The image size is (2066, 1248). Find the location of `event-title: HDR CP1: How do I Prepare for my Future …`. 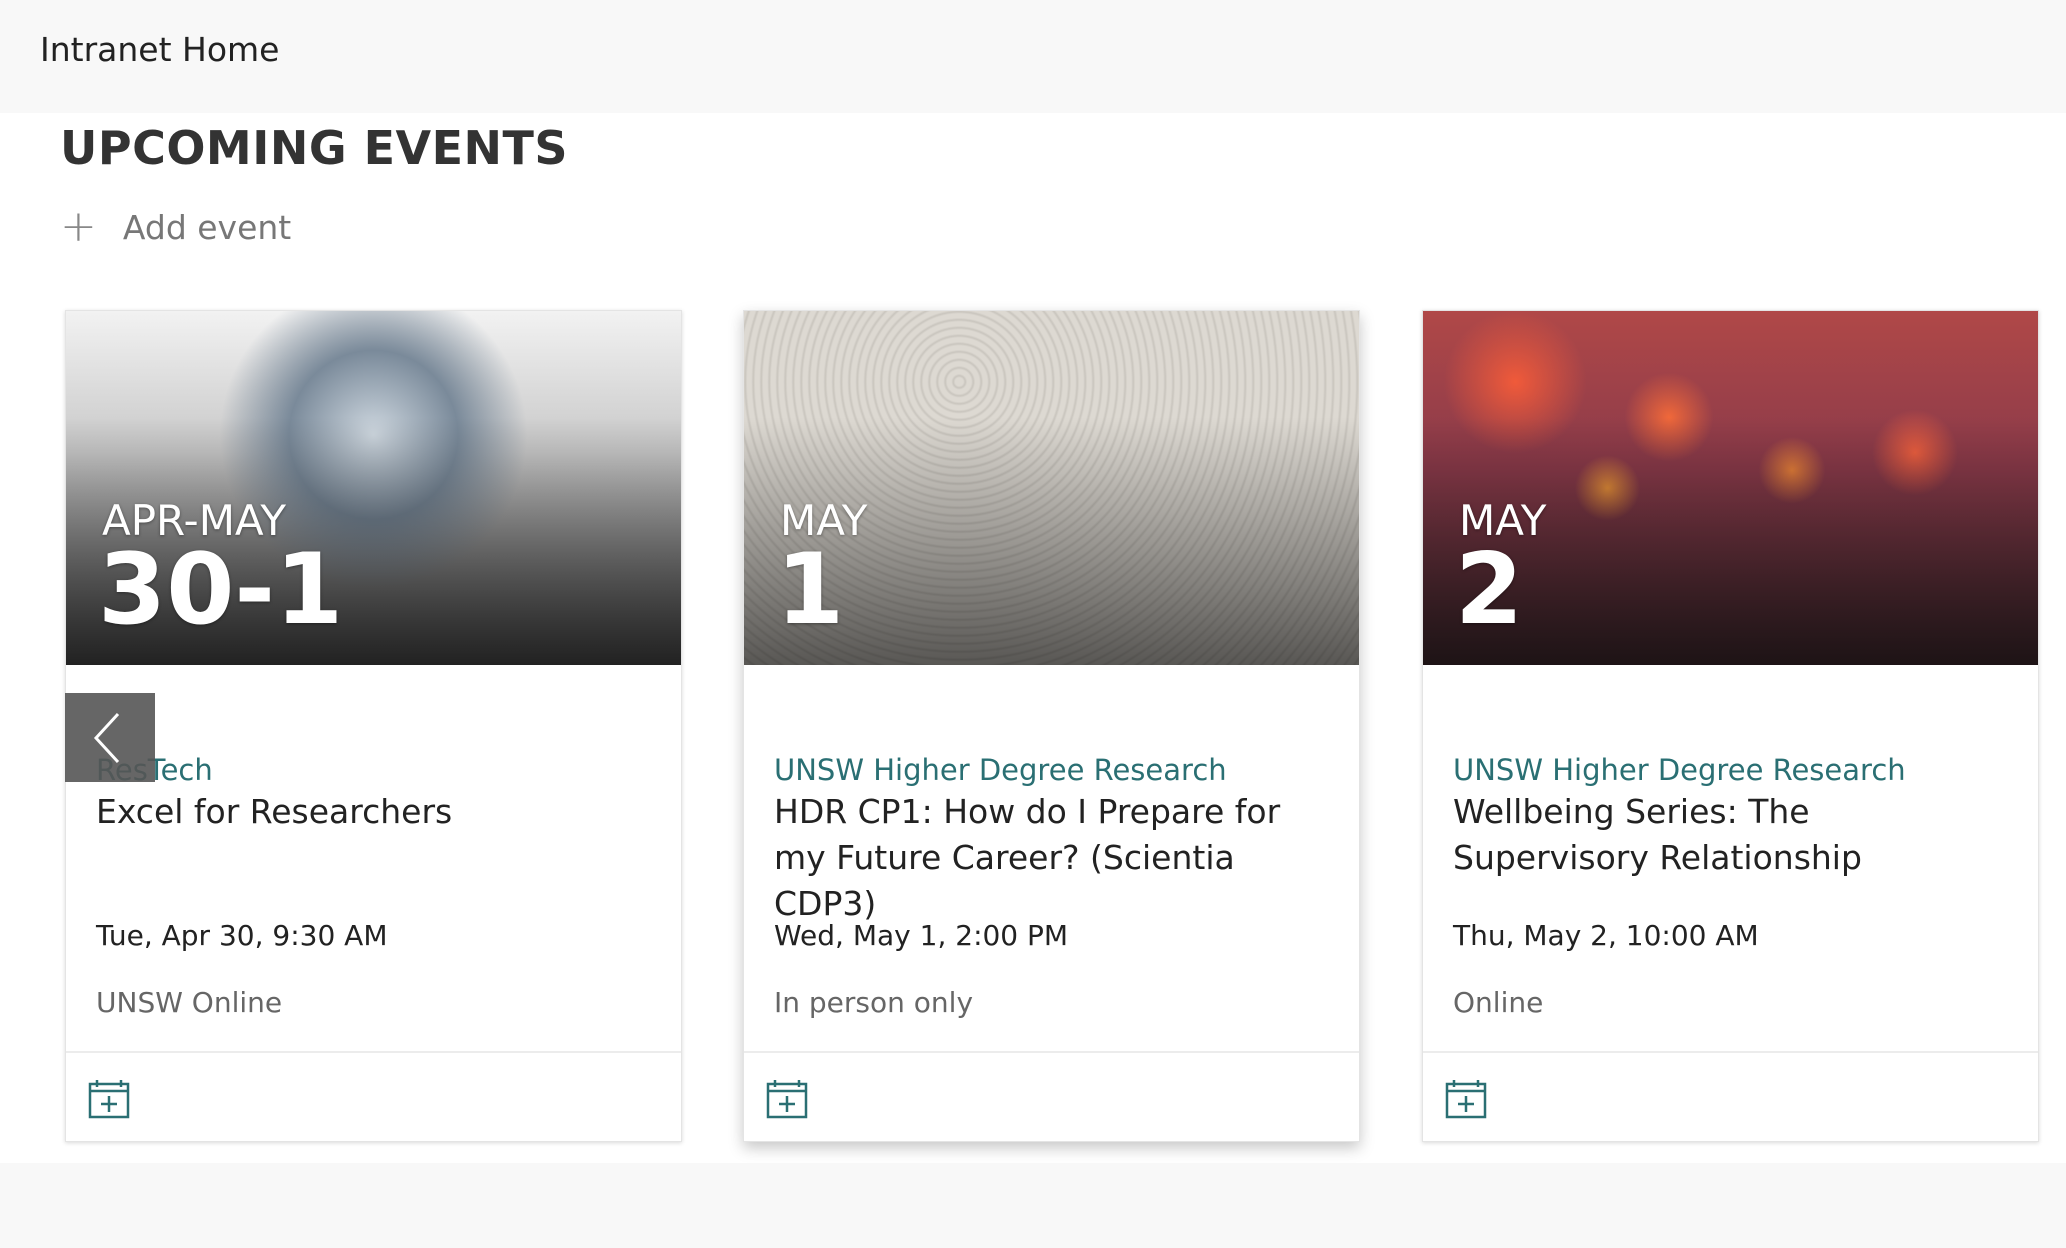

event-title: HDR CP1: How do I Prepare for my Future … is located at coordinates (1054, 858).